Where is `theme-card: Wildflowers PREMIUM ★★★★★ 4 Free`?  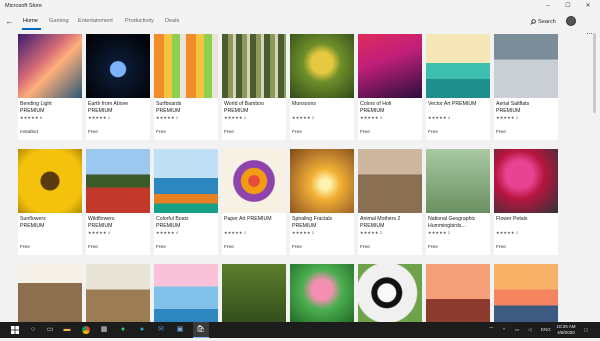
theme-card: Wildflowers PREMIUM ★★★★★ 4 Free is located at coordinates (118, 202).